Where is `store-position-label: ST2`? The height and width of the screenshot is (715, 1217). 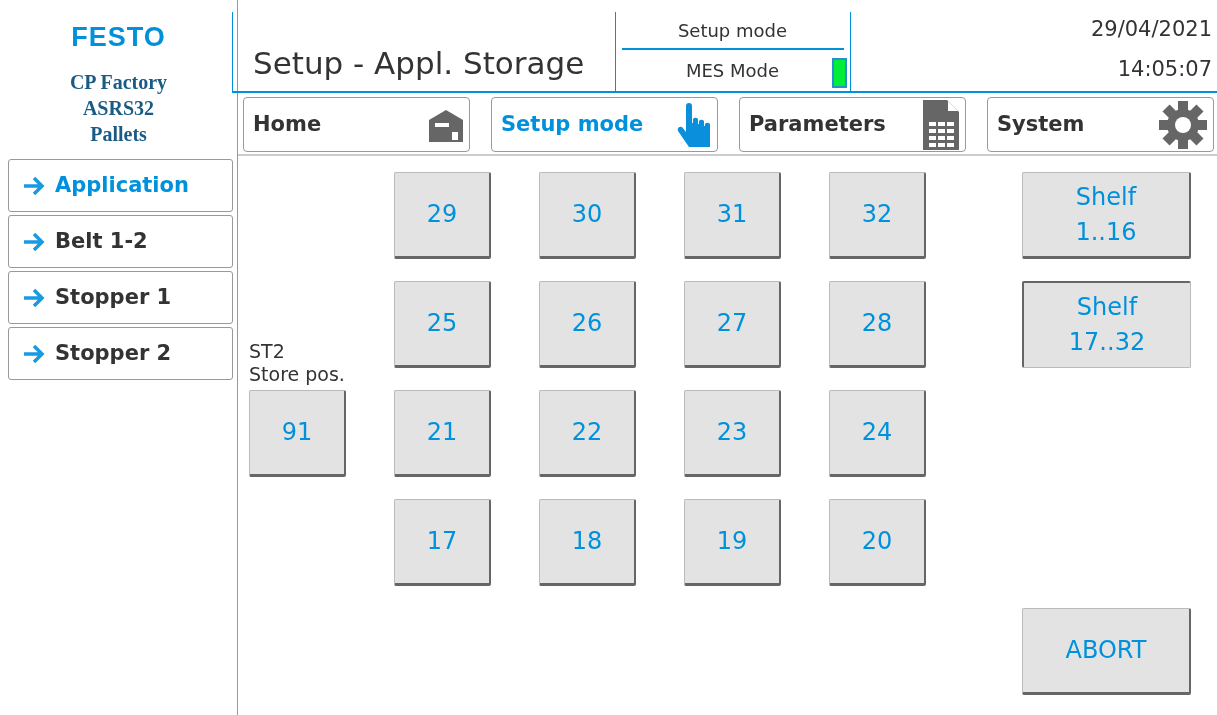 store-position-label: ST2 is located at coordinates (267, 351).